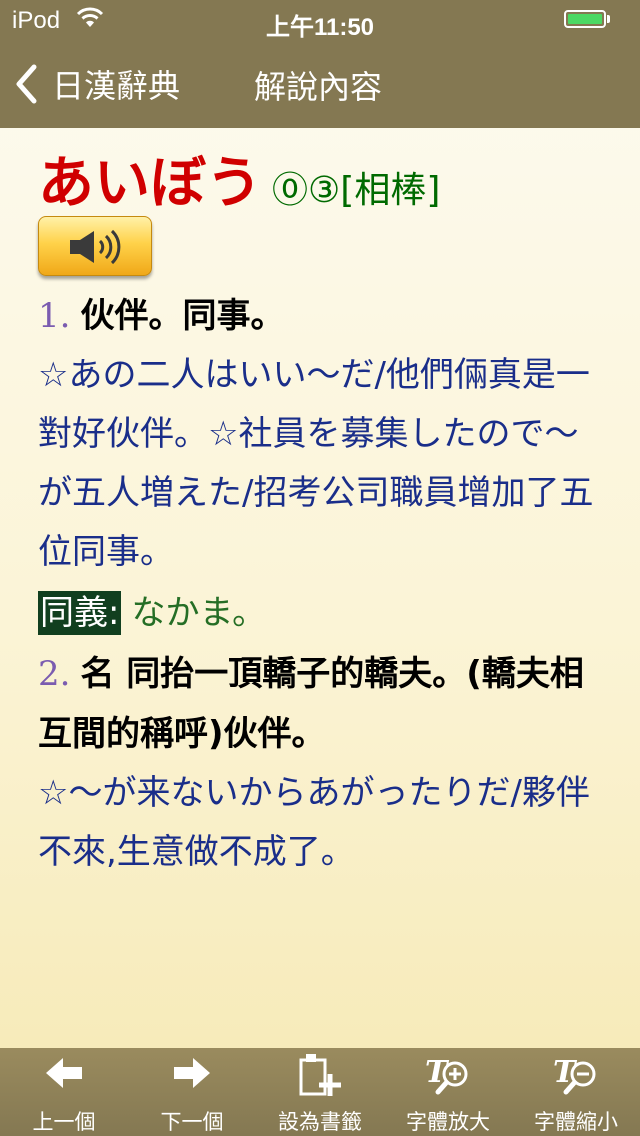  What do you see at coordinates (323, 316) in the screenshot?
I see `sense-1-definition: 1. 伙伴。同事。` at bounding box center [323, 316].